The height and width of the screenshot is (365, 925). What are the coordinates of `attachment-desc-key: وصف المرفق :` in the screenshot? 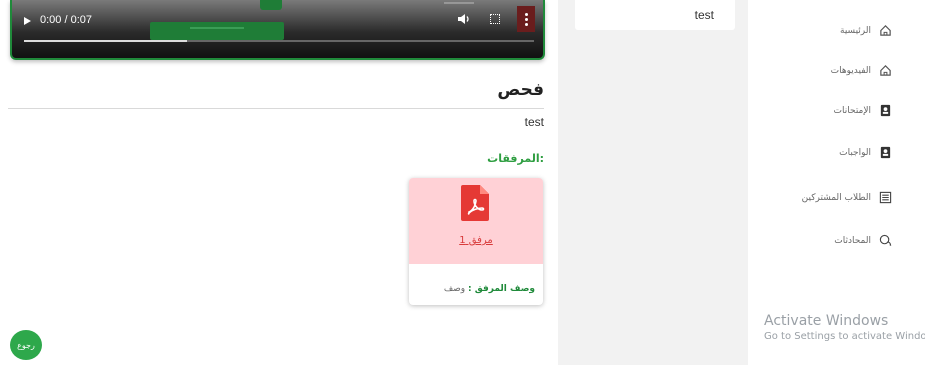 It's located at (501, 289).